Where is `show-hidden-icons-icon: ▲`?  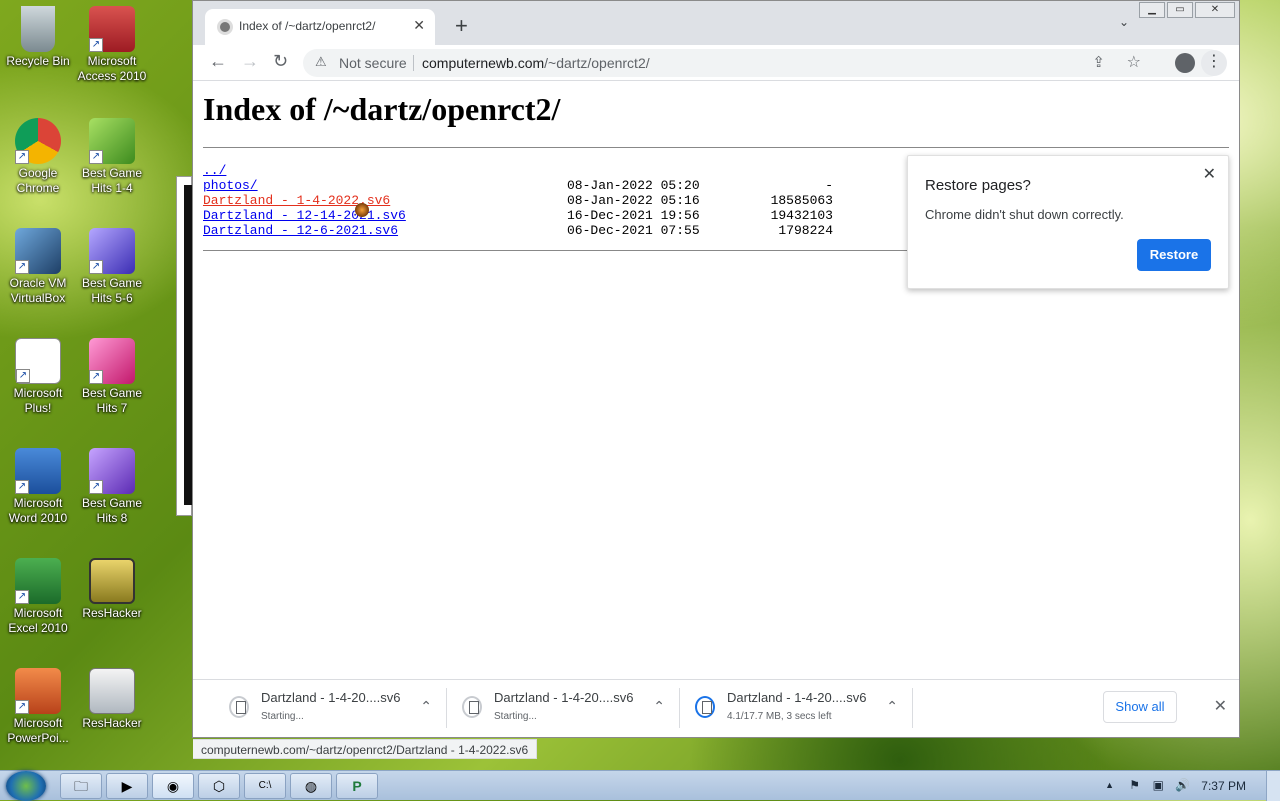
show-hidden-icons-icon: ▲ is located at coordinates (1109, 785).